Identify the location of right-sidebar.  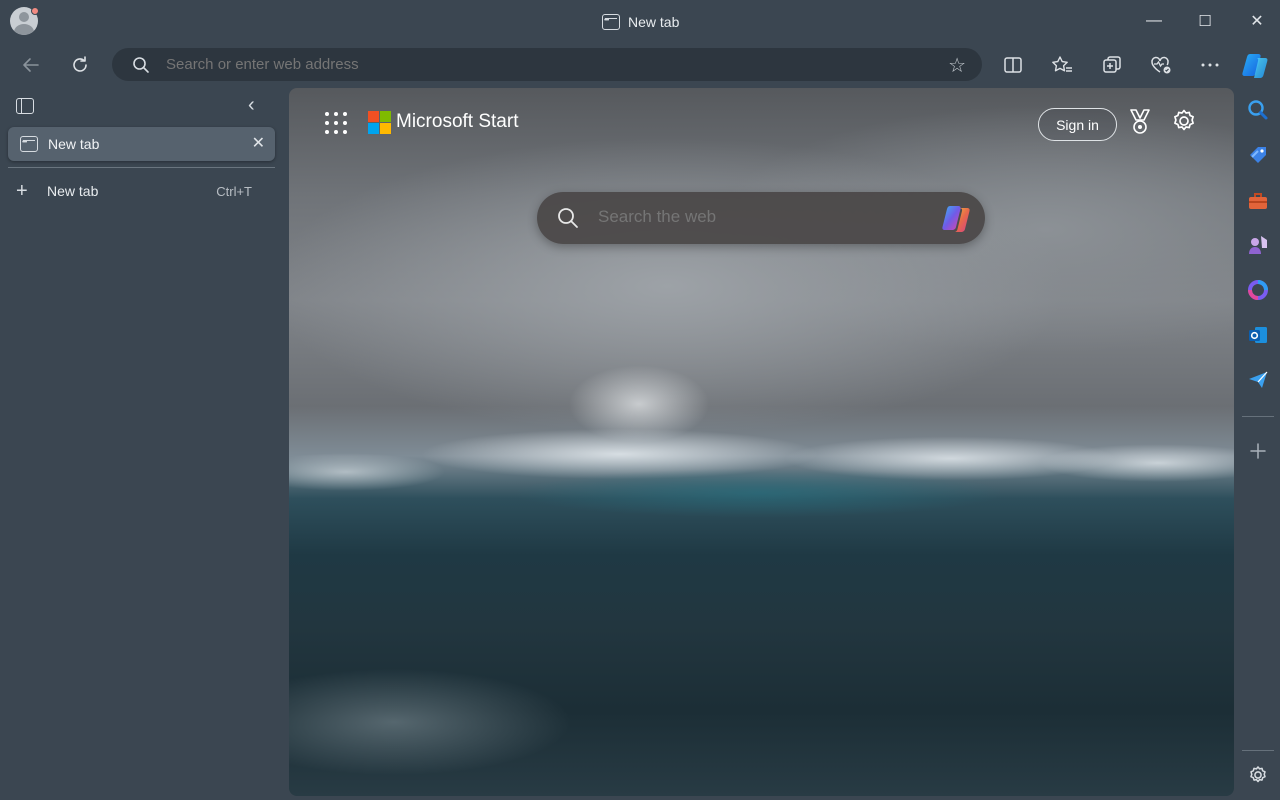
(1258, 444).